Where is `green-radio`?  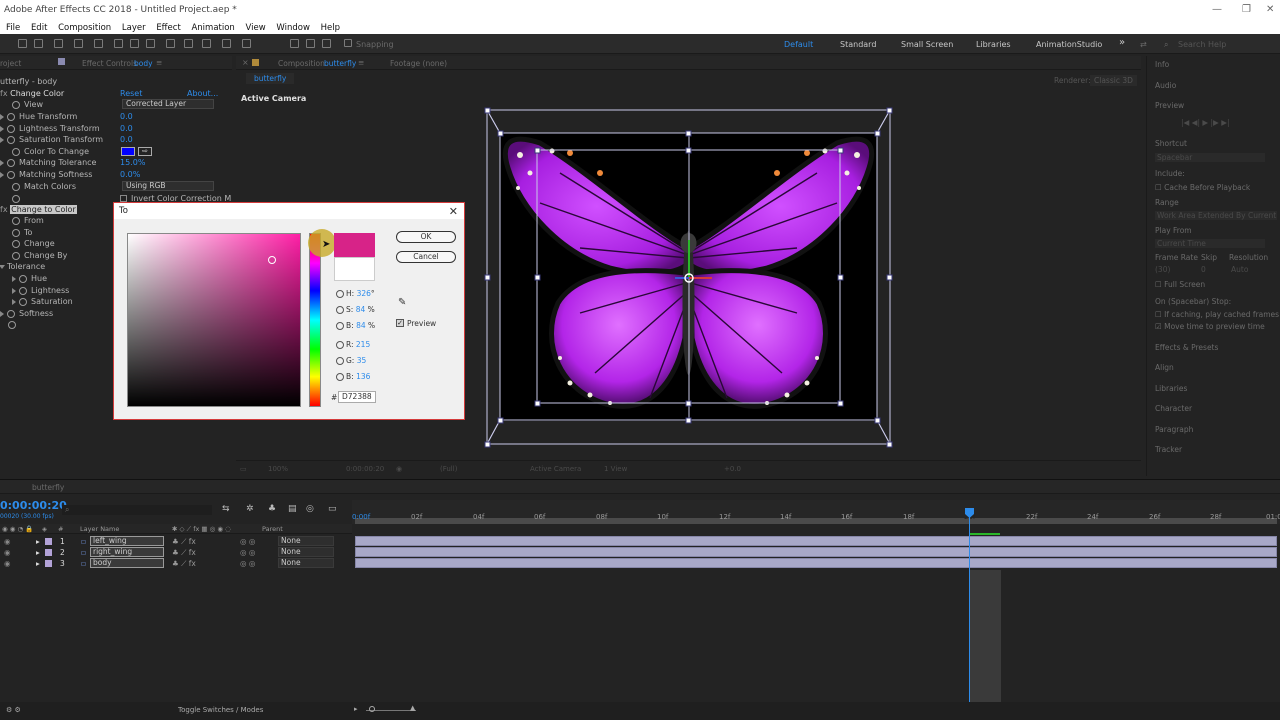
green-radio is located at coordinates (340, 361).